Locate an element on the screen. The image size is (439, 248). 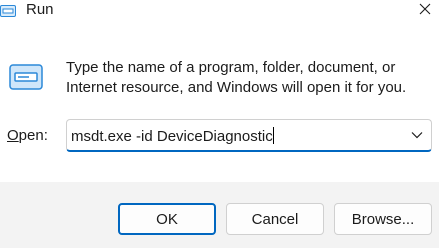
chevron-down-icon is located at coordinates (417, 135).